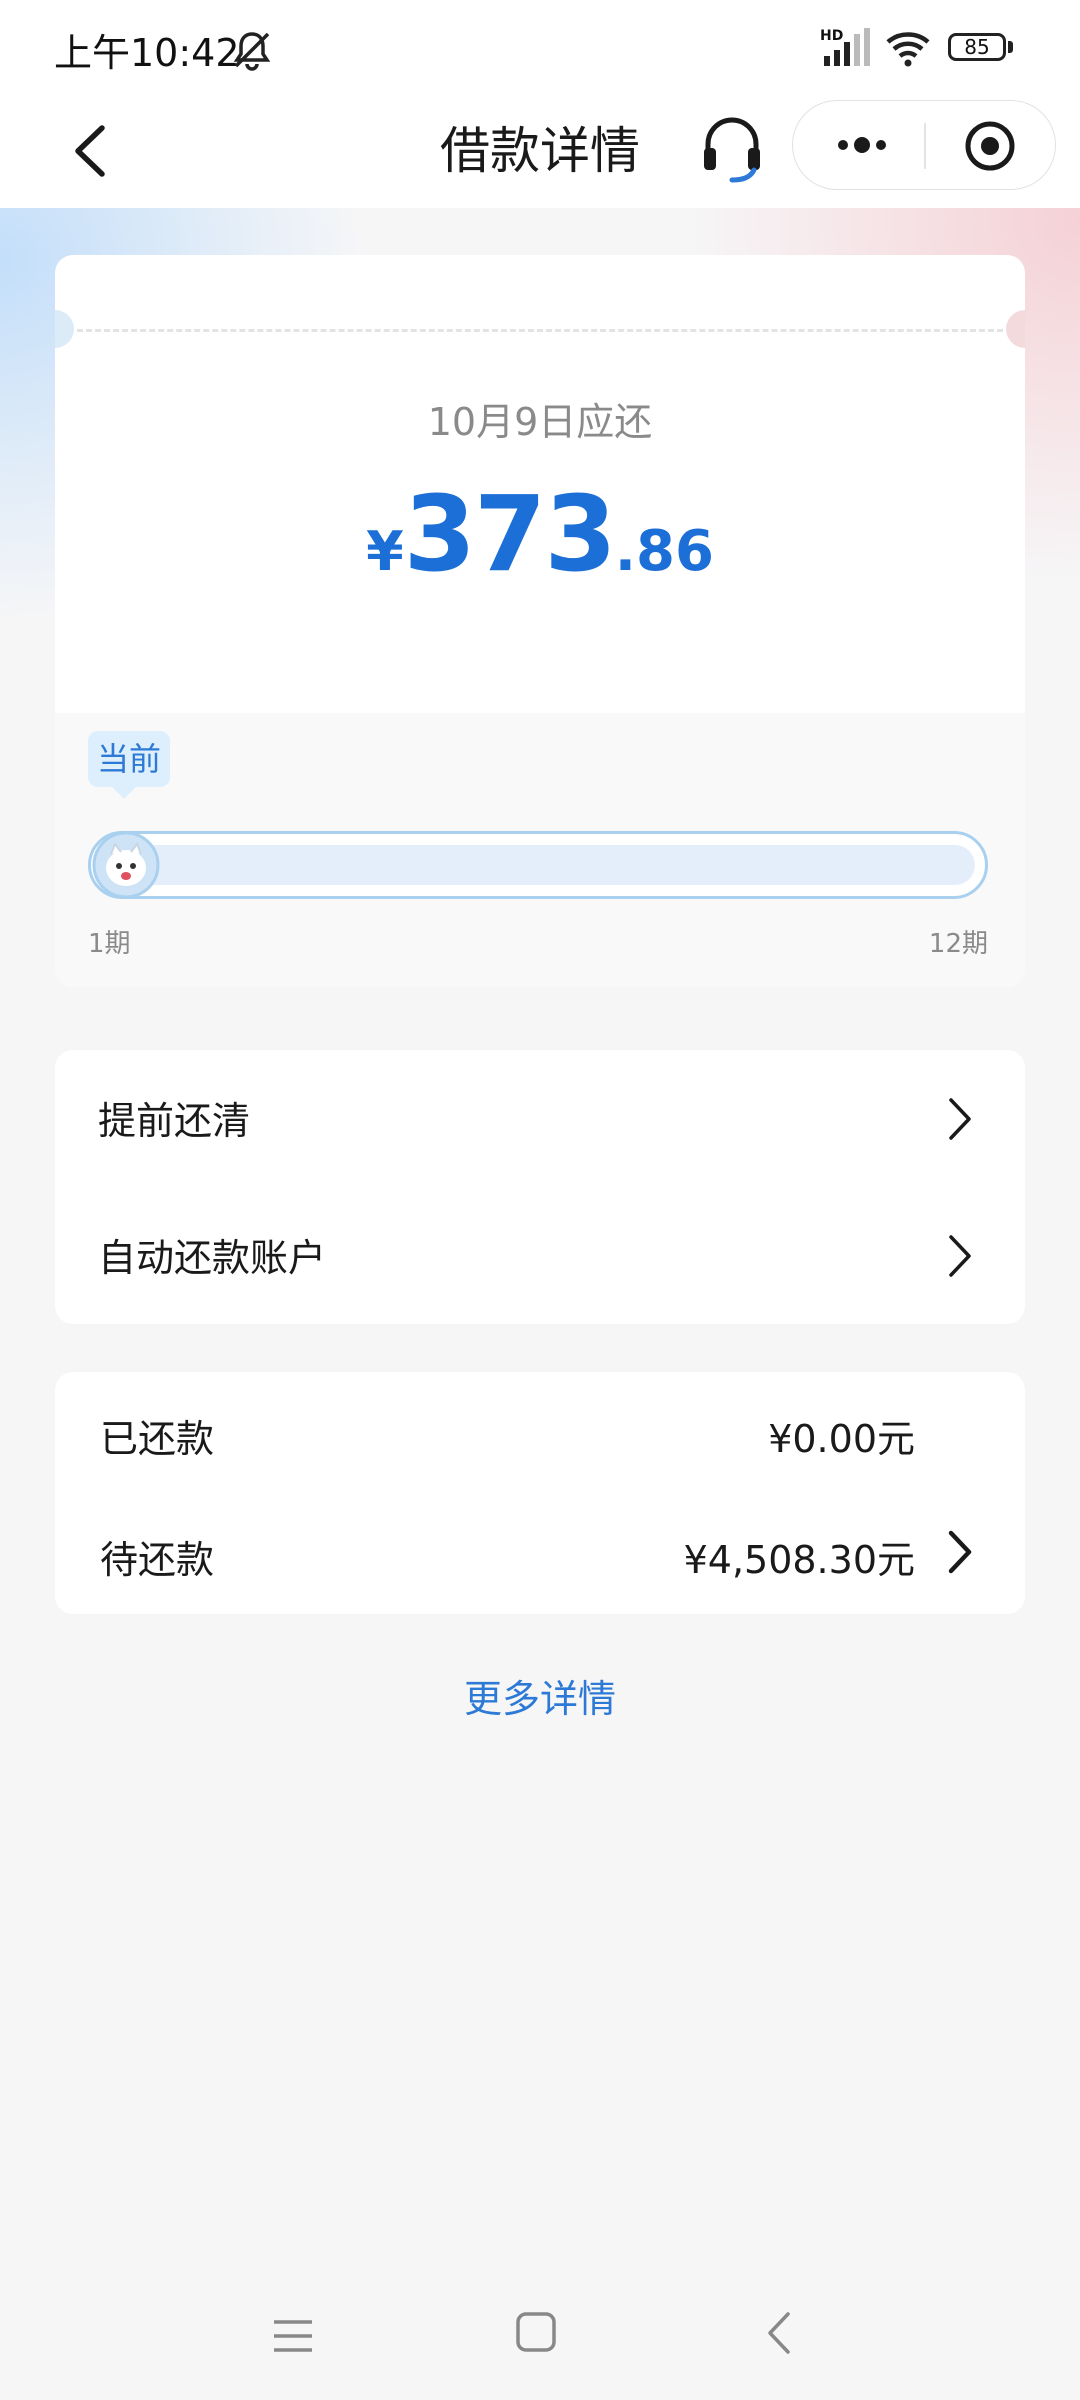 This screenshot has width=1080, height=2400. I want to click on system-navigation-bar, so click(540, 2330).